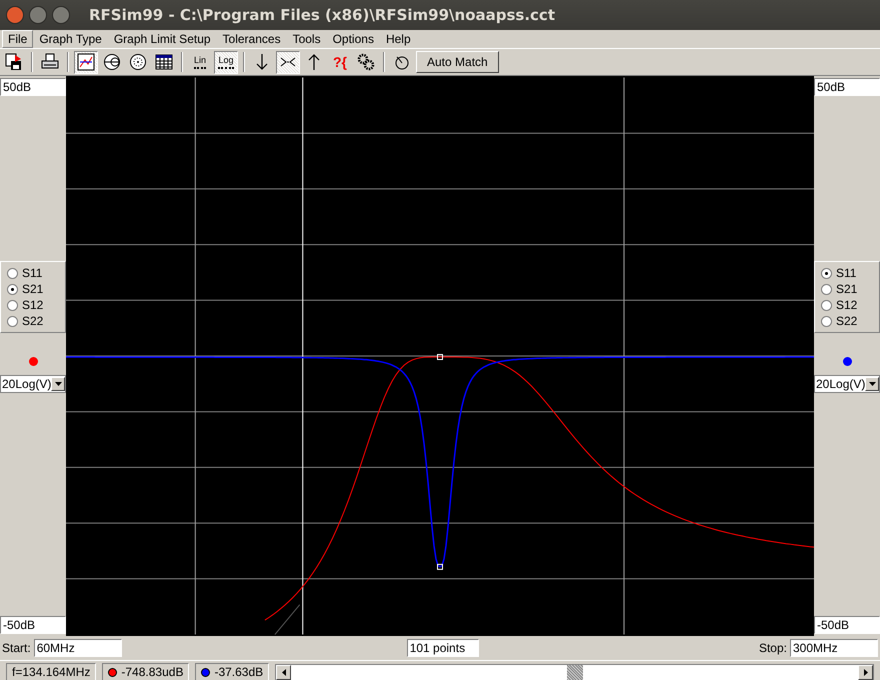 The image size is (880, 680). I want to click on stop-field: 300MHz, so click(834, 648).